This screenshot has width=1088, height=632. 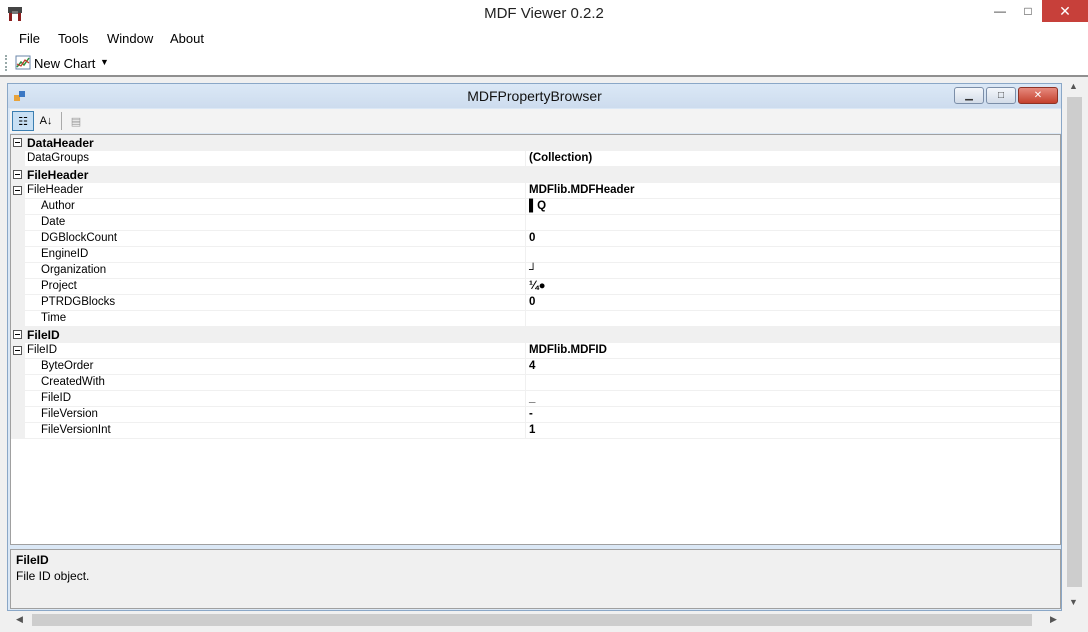 I want to click on chart-icon, so click(x=23, y=63).